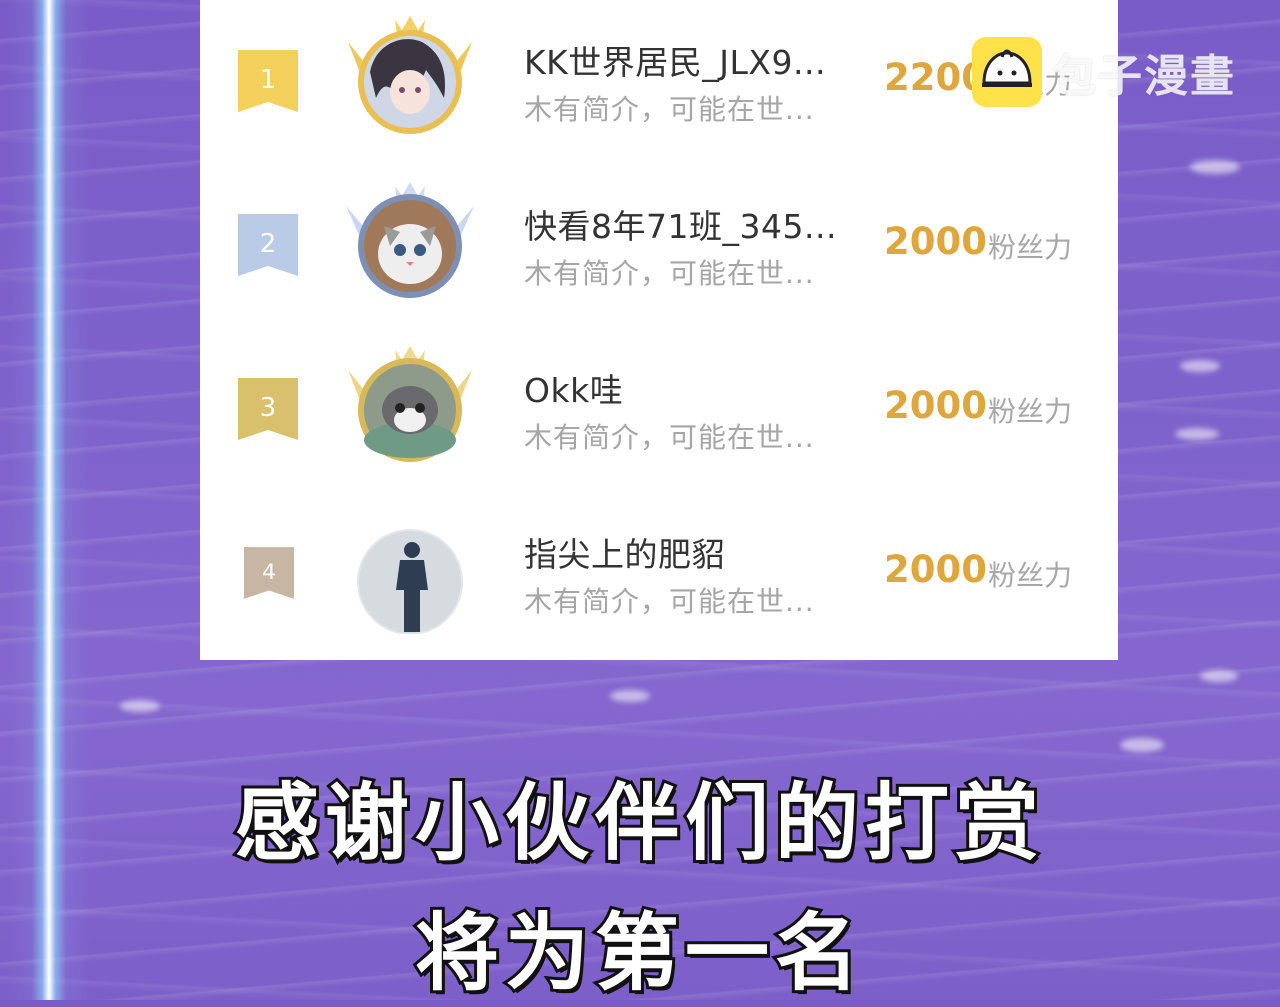 The image size is (1280, 1007). I want to click on watermark: 包子漫畫, so click(1104, 72).